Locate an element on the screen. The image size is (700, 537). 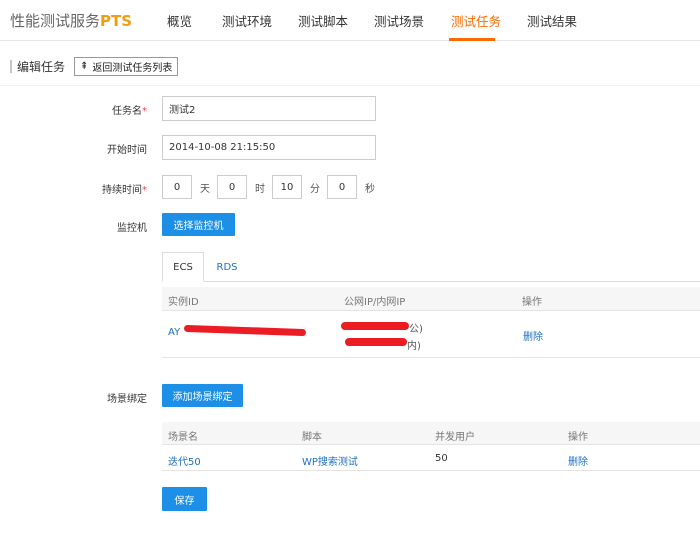
nav-active-indicator is located at coordinates (472, 39).